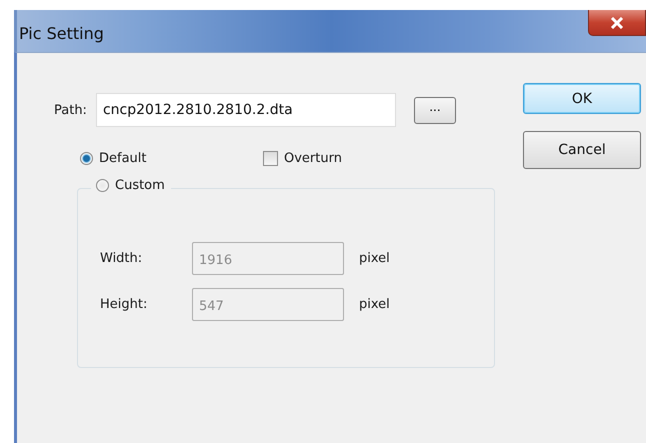 This screenshot has height=443, width=646. I want to click on close-icon, so click(617, 22).